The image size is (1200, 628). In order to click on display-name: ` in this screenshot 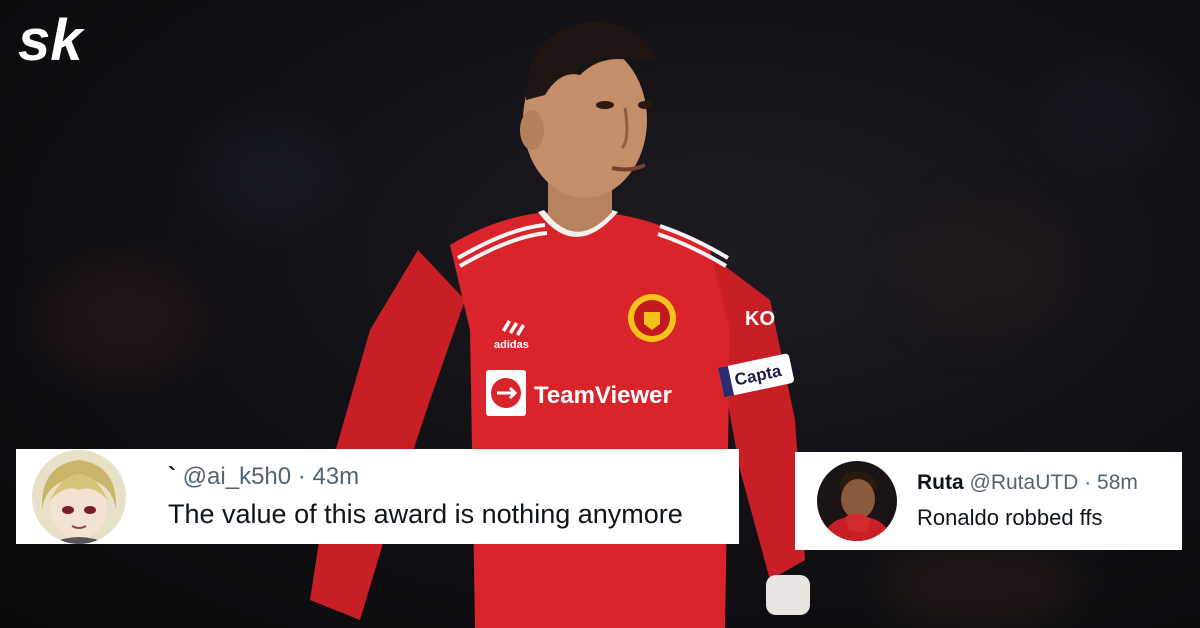, I will do `click(172, 476)`.